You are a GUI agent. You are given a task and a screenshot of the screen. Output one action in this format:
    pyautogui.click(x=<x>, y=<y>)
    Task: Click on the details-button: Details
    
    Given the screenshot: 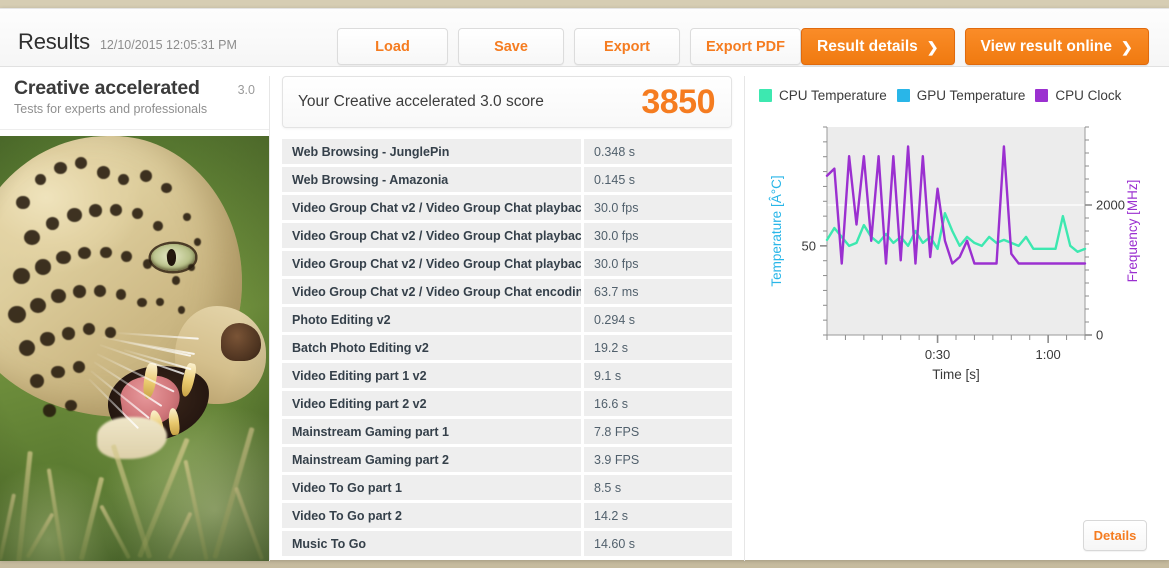 What is the action you would take?
    pyautogui.click(x=1115, y=535)
    